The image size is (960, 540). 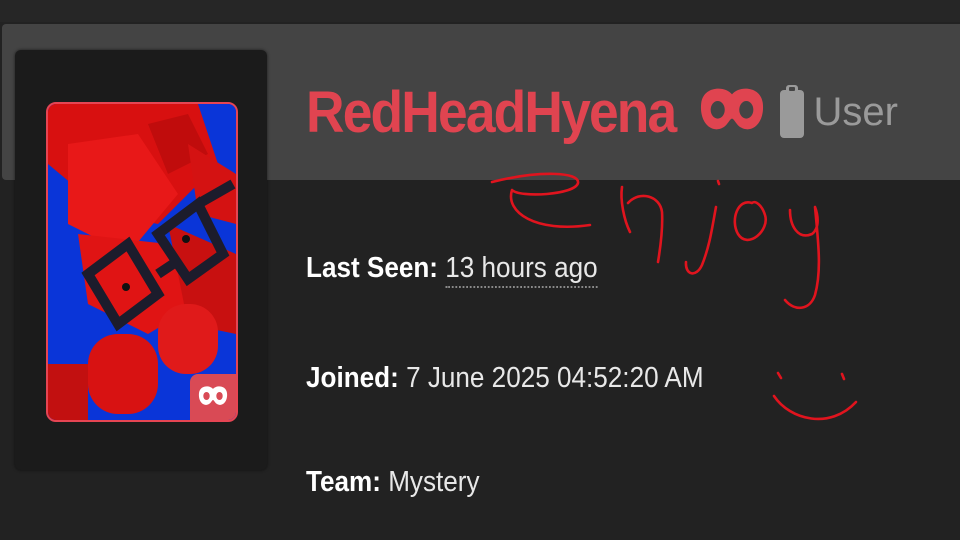 I want to click on avatar-badge, so click(x=213, y=397).